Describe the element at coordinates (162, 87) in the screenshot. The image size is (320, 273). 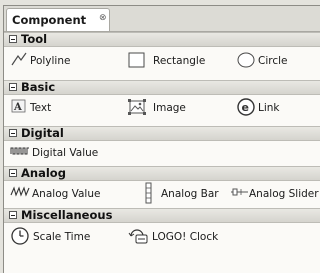
I see `section-header-basic: Basic` at that location.